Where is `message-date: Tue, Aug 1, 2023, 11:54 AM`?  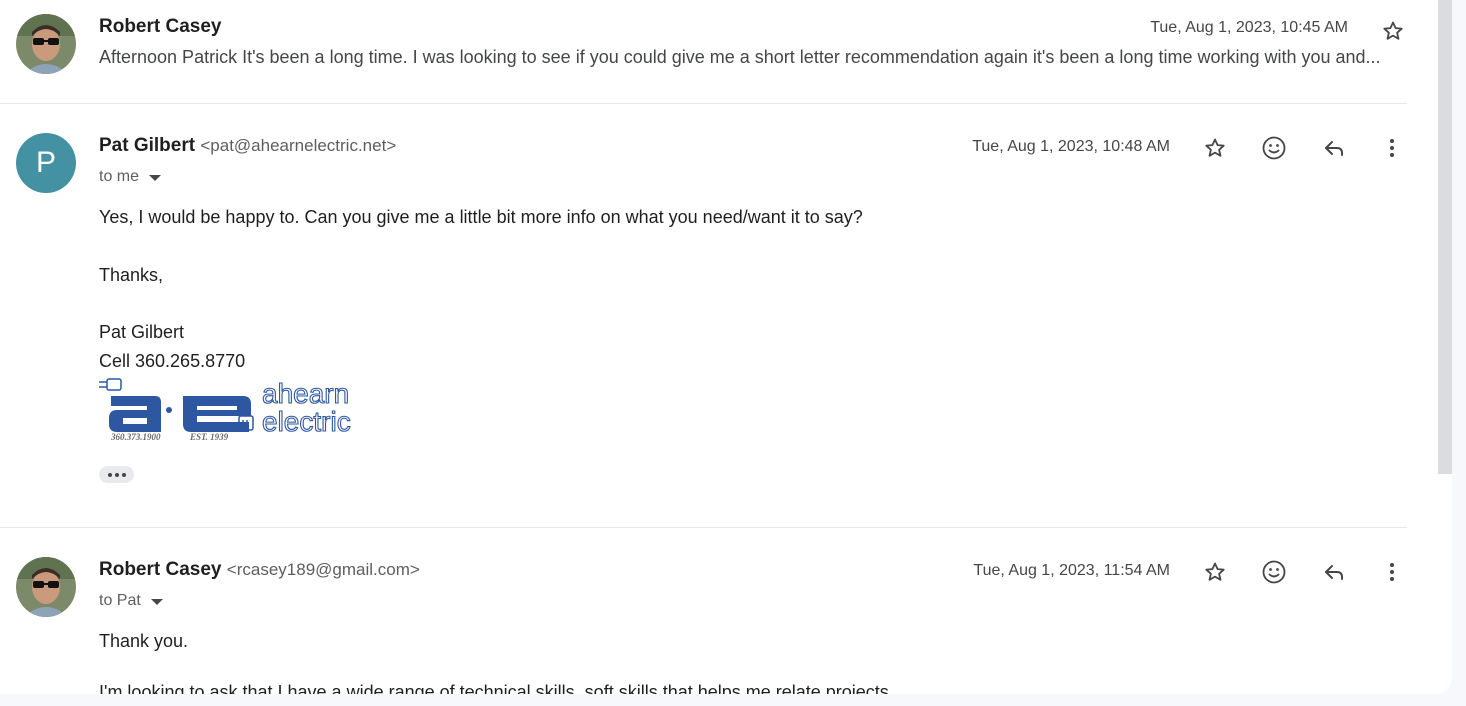
message-date: Tue, Aug 1, 2023, 11:54 AM is located at coordinates (1071, 570).